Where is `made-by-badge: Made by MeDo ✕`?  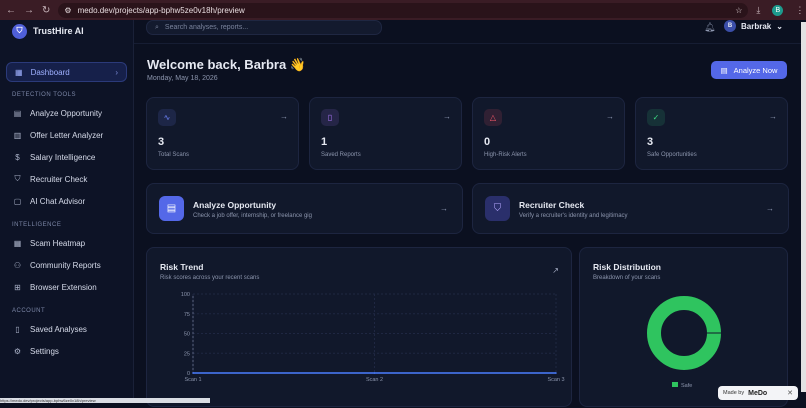
made-by-badge: Made by MeDo ✕ is located at coordinates (758, 393).